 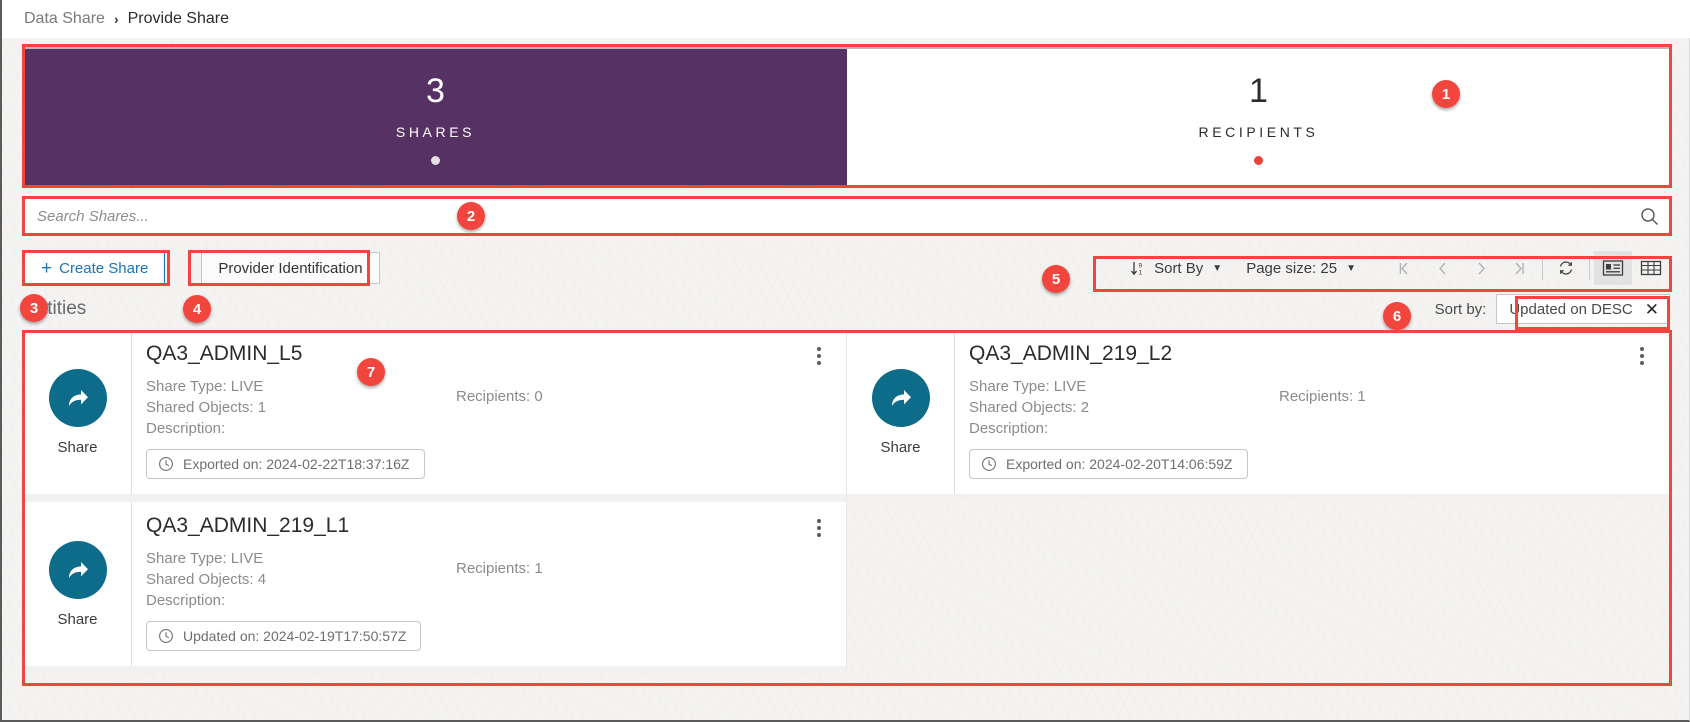 What do you see at coordinates (1258, 91) in the screenshot?
I see `kpi-recipients-value: 1` at bounding box center [1258, 91].